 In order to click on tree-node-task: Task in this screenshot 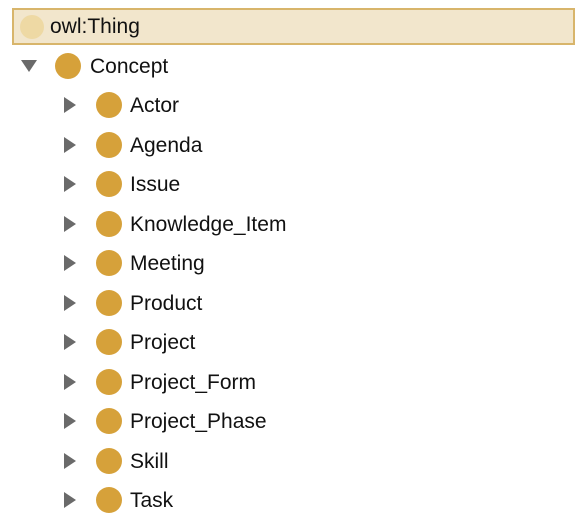, I will do `click(115, 500)`.